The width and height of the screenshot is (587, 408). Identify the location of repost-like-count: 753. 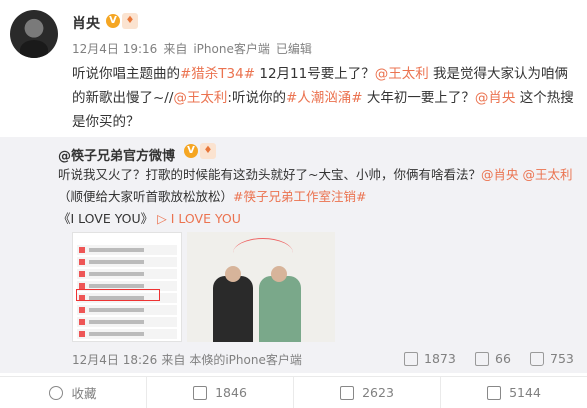
(552, 358).